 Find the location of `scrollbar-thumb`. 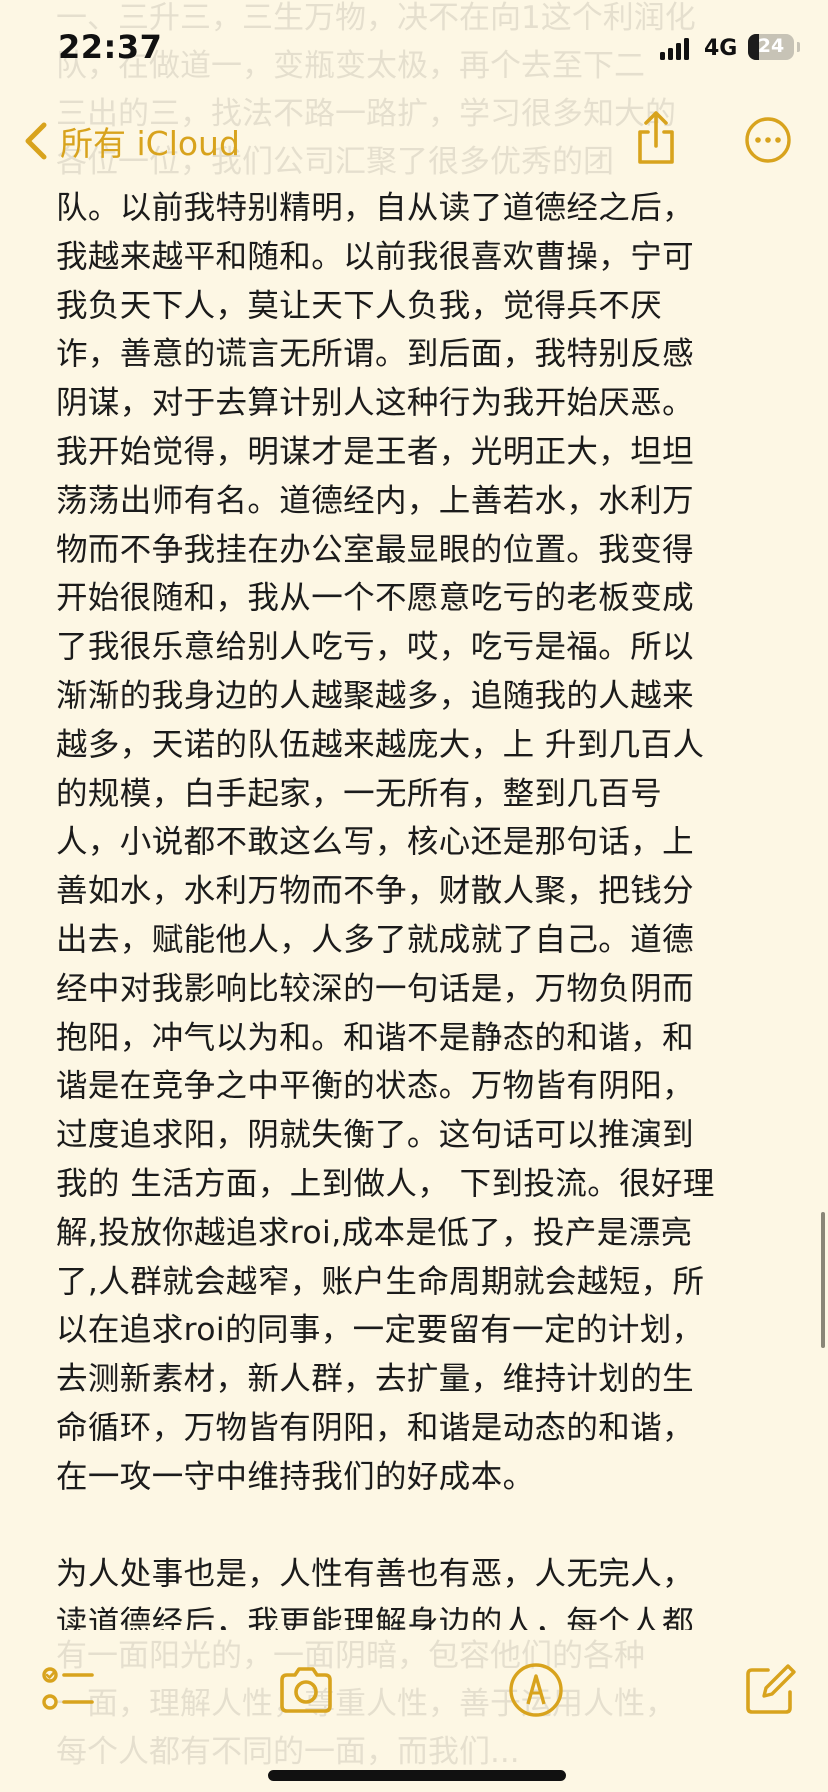

scrollbar-thumb is located at coordinates (823, 1280).